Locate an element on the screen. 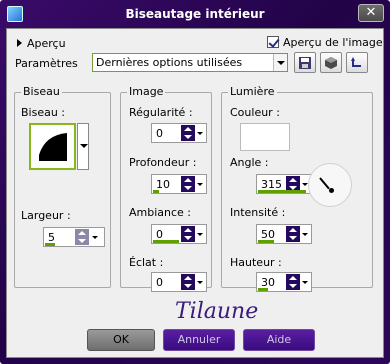 The image size is (390, 364). intensity-dropdown is located at coordinates (305, 234).